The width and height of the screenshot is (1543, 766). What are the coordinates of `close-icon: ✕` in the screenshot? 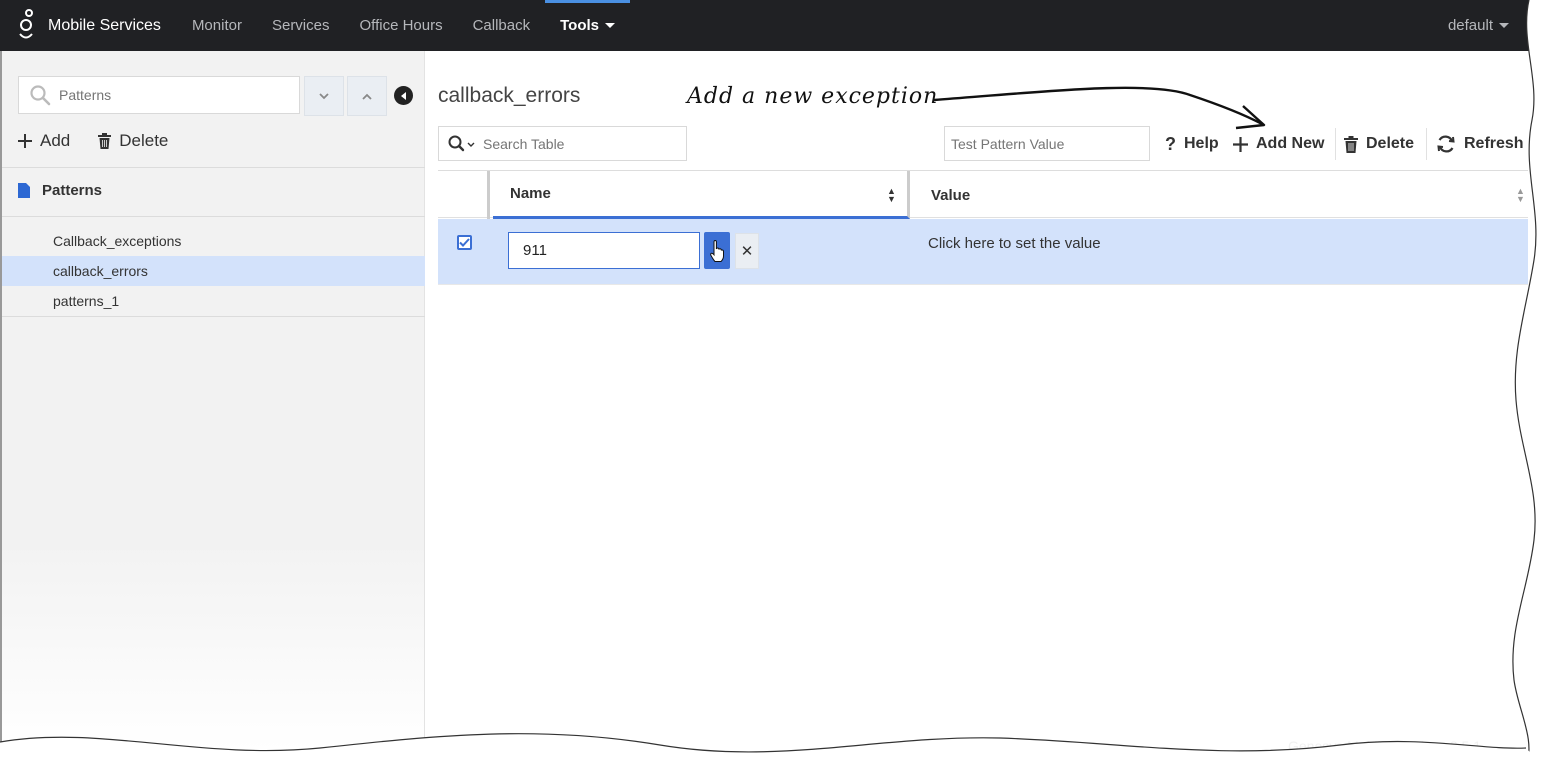 It's located at (747, 251).